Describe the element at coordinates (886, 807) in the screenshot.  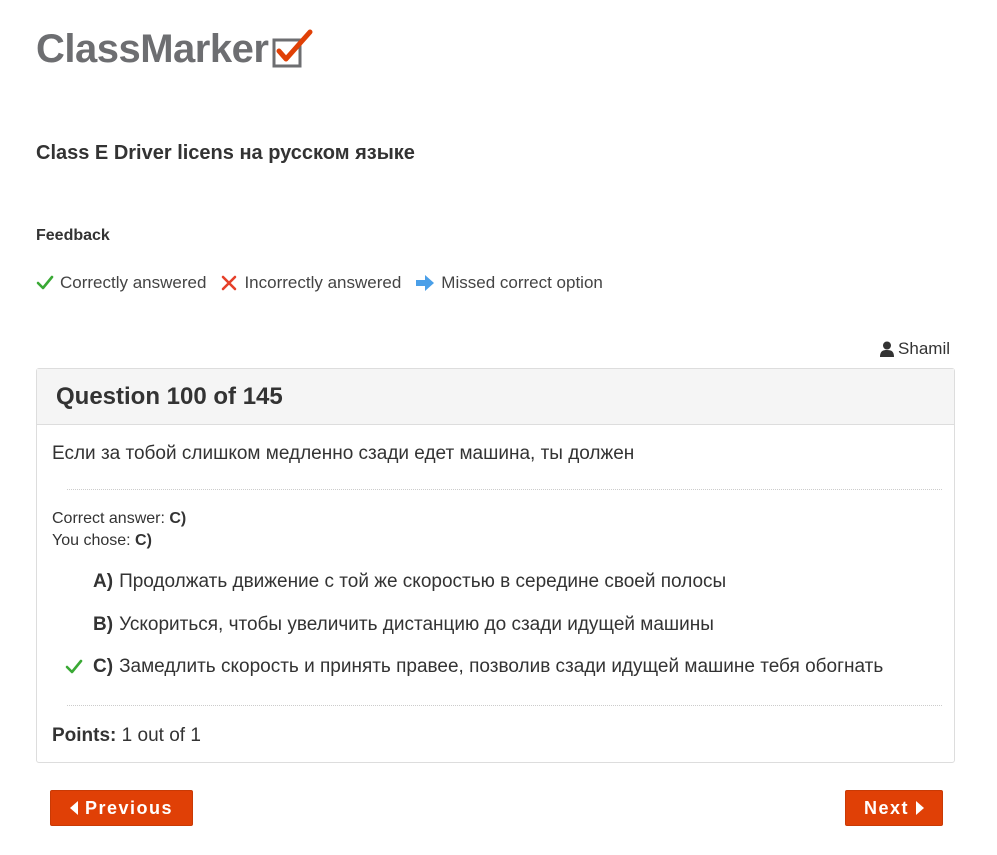
I see `next-button-label: Next` at that location.